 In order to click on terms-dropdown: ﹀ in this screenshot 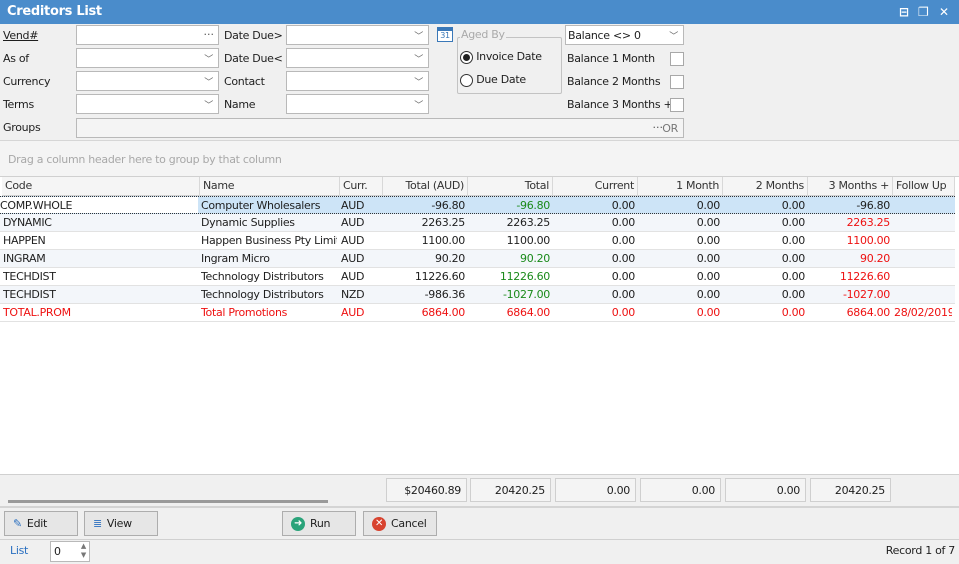, I will do `click(147, 104)`.